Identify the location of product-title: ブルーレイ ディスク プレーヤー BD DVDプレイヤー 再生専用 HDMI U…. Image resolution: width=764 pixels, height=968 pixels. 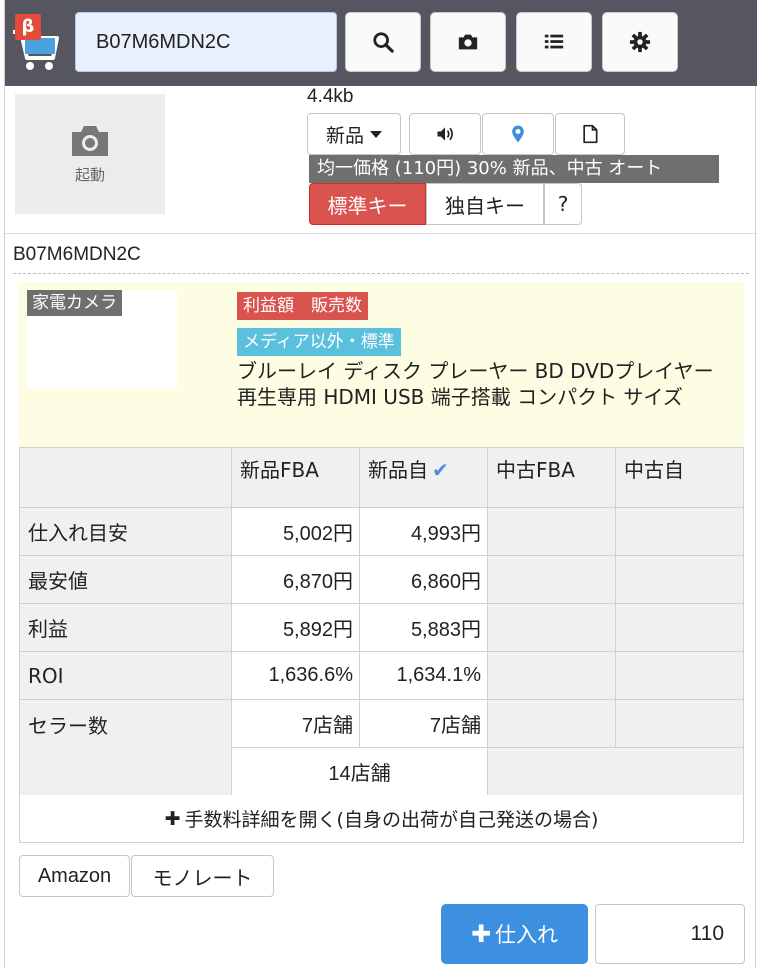
(475, 384).